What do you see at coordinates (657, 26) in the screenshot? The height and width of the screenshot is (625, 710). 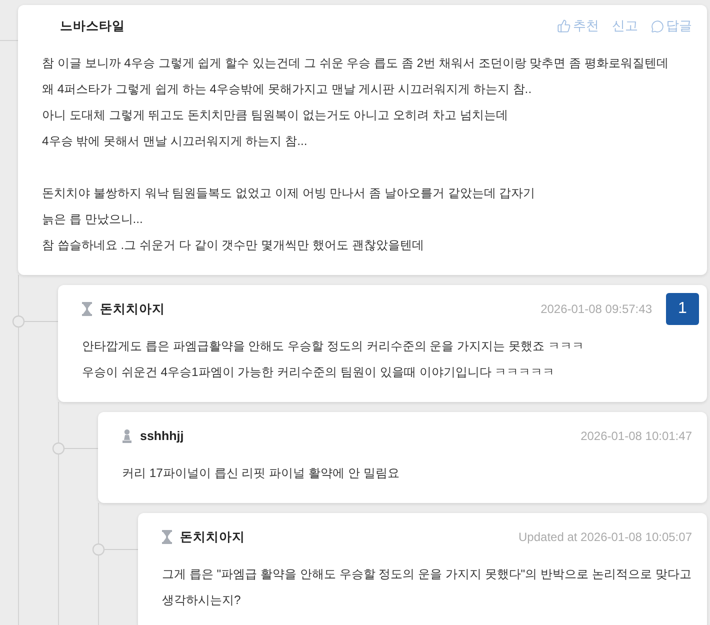 I see `speech-bubble-icon` at bounding box center [657, 26].